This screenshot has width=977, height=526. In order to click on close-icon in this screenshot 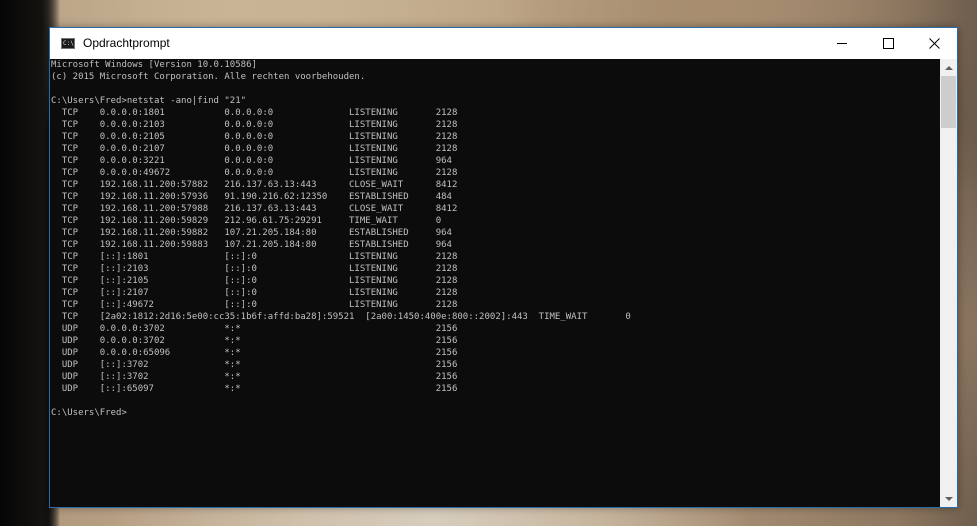, I will do `click(934, 43)`.